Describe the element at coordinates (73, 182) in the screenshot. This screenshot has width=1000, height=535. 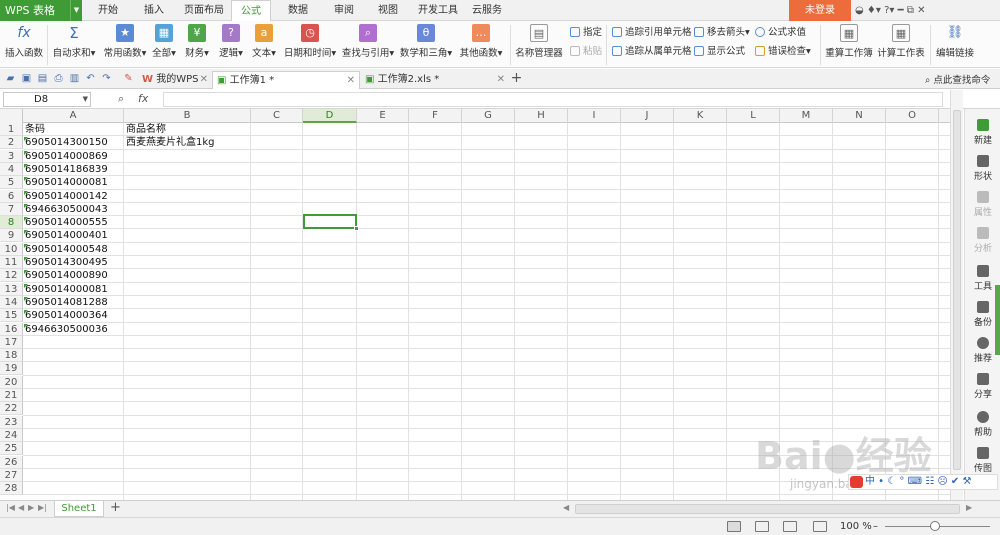
I see `cell-a5: 6905014000081` at that location.